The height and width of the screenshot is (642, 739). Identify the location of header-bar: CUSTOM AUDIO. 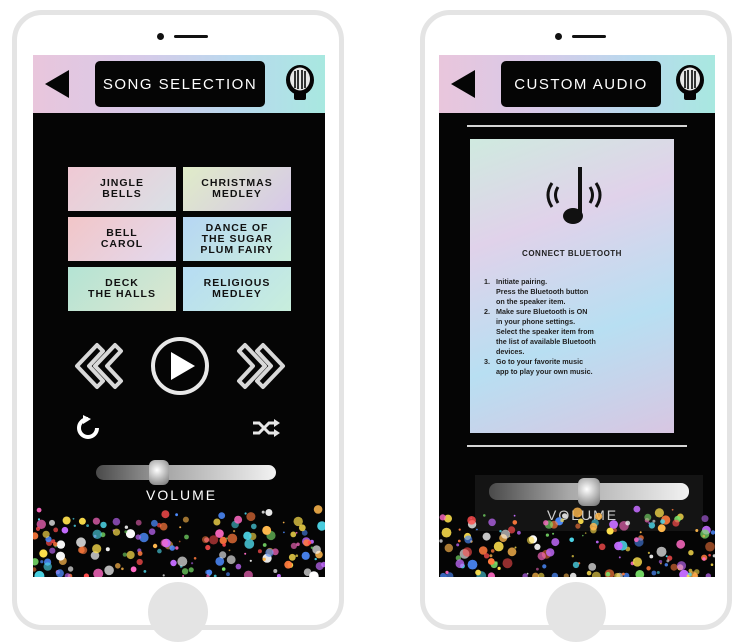
(577, 84).